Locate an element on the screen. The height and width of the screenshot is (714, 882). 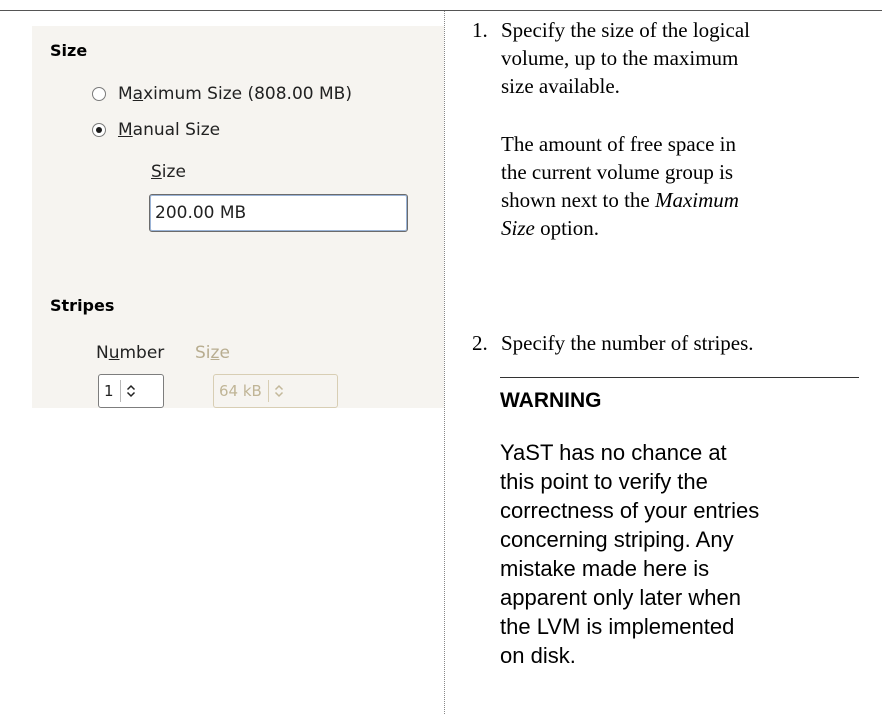
step-2-text: Specify the number of stripes. is located at coordinates (627, 343).